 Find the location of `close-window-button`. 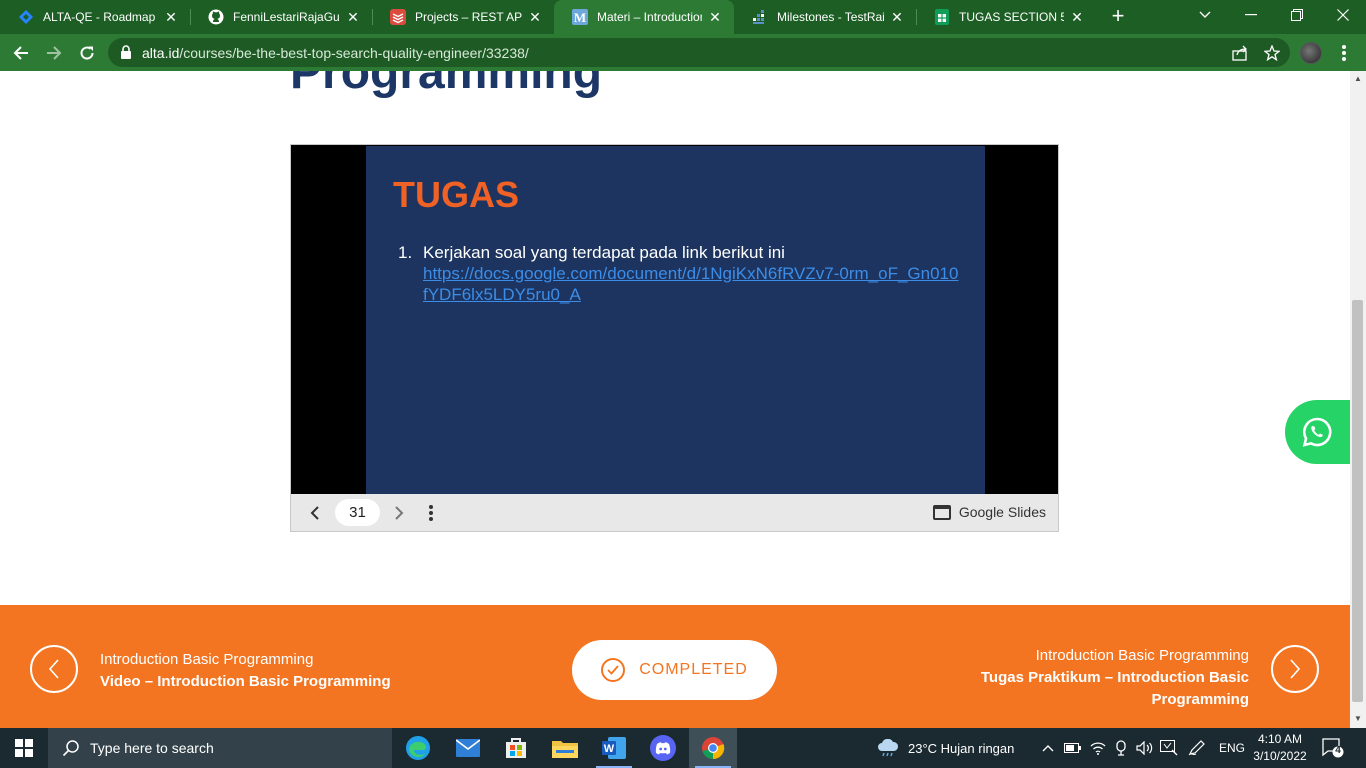

close-window-button is located at coordinates (1343, 15).